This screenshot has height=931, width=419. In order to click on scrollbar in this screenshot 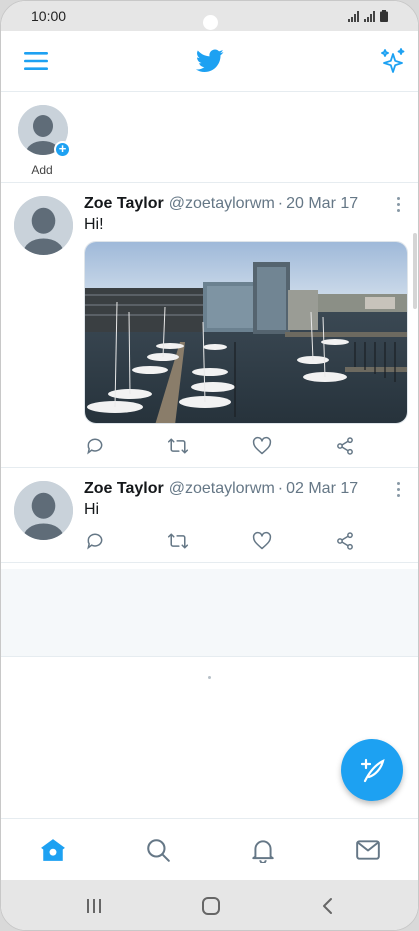, I will do `click(415, 271)`.